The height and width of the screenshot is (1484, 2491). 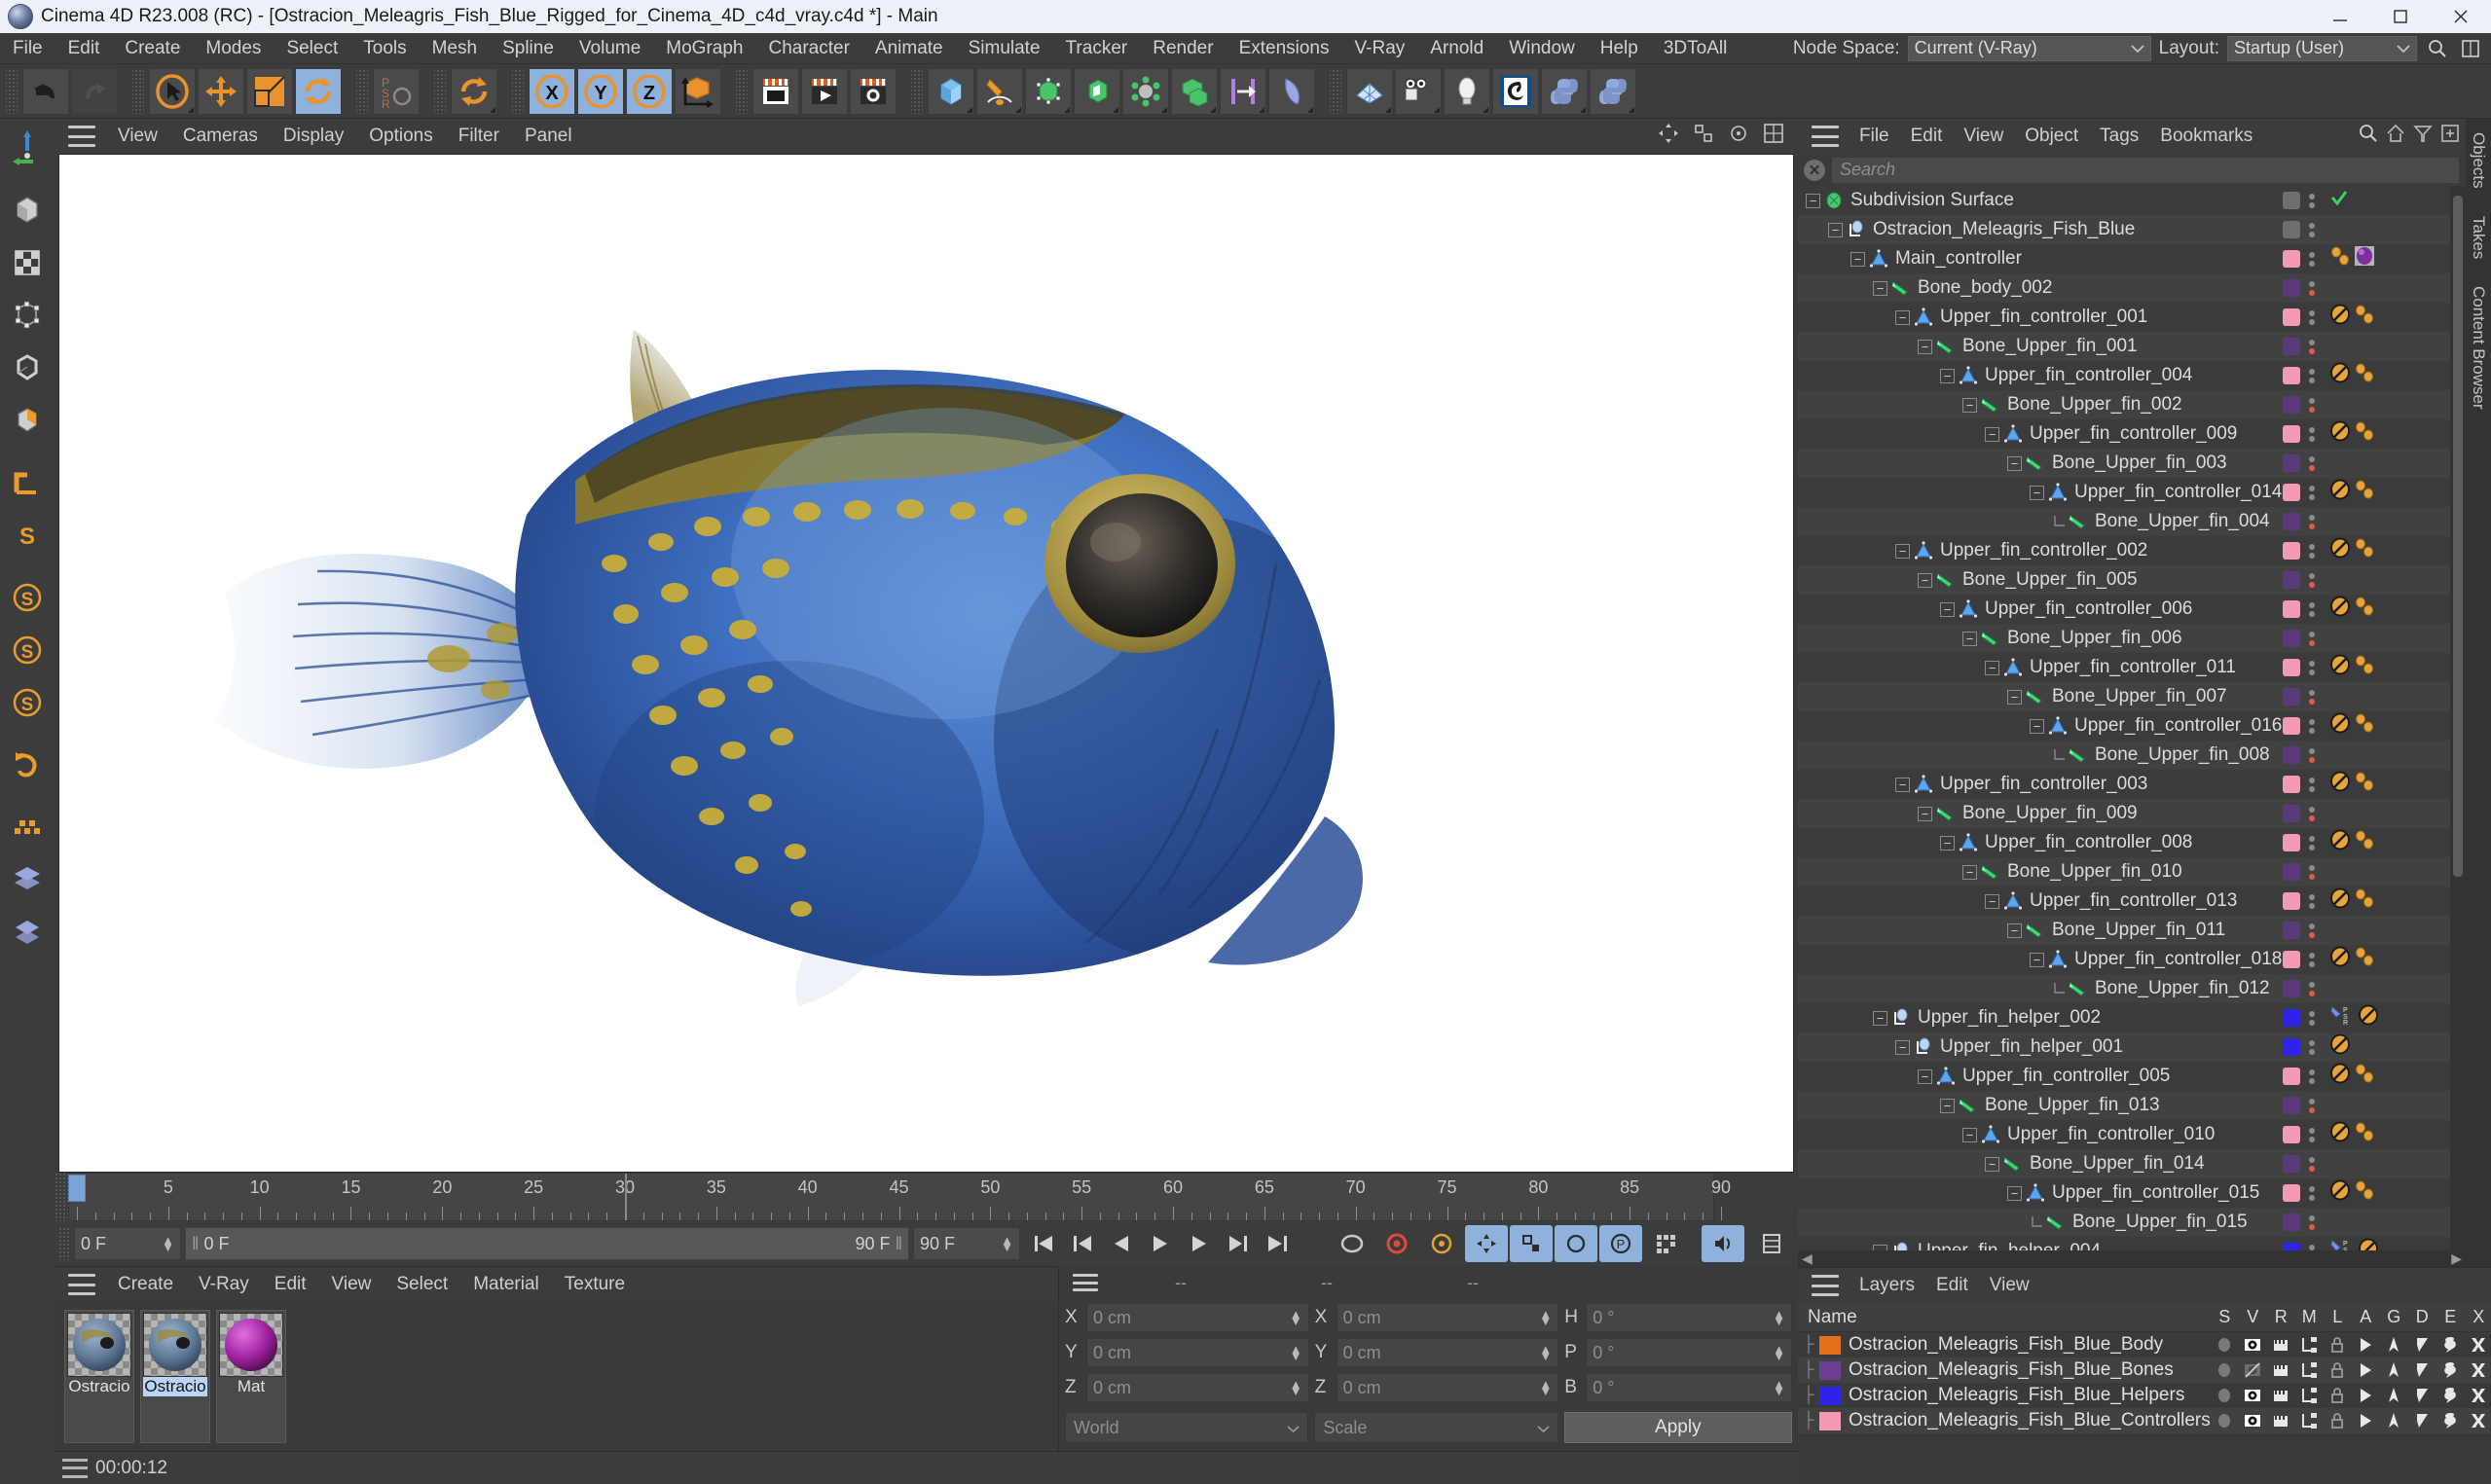 I want to click on autokey-toggle-button, so click(x=1352, y=1243).